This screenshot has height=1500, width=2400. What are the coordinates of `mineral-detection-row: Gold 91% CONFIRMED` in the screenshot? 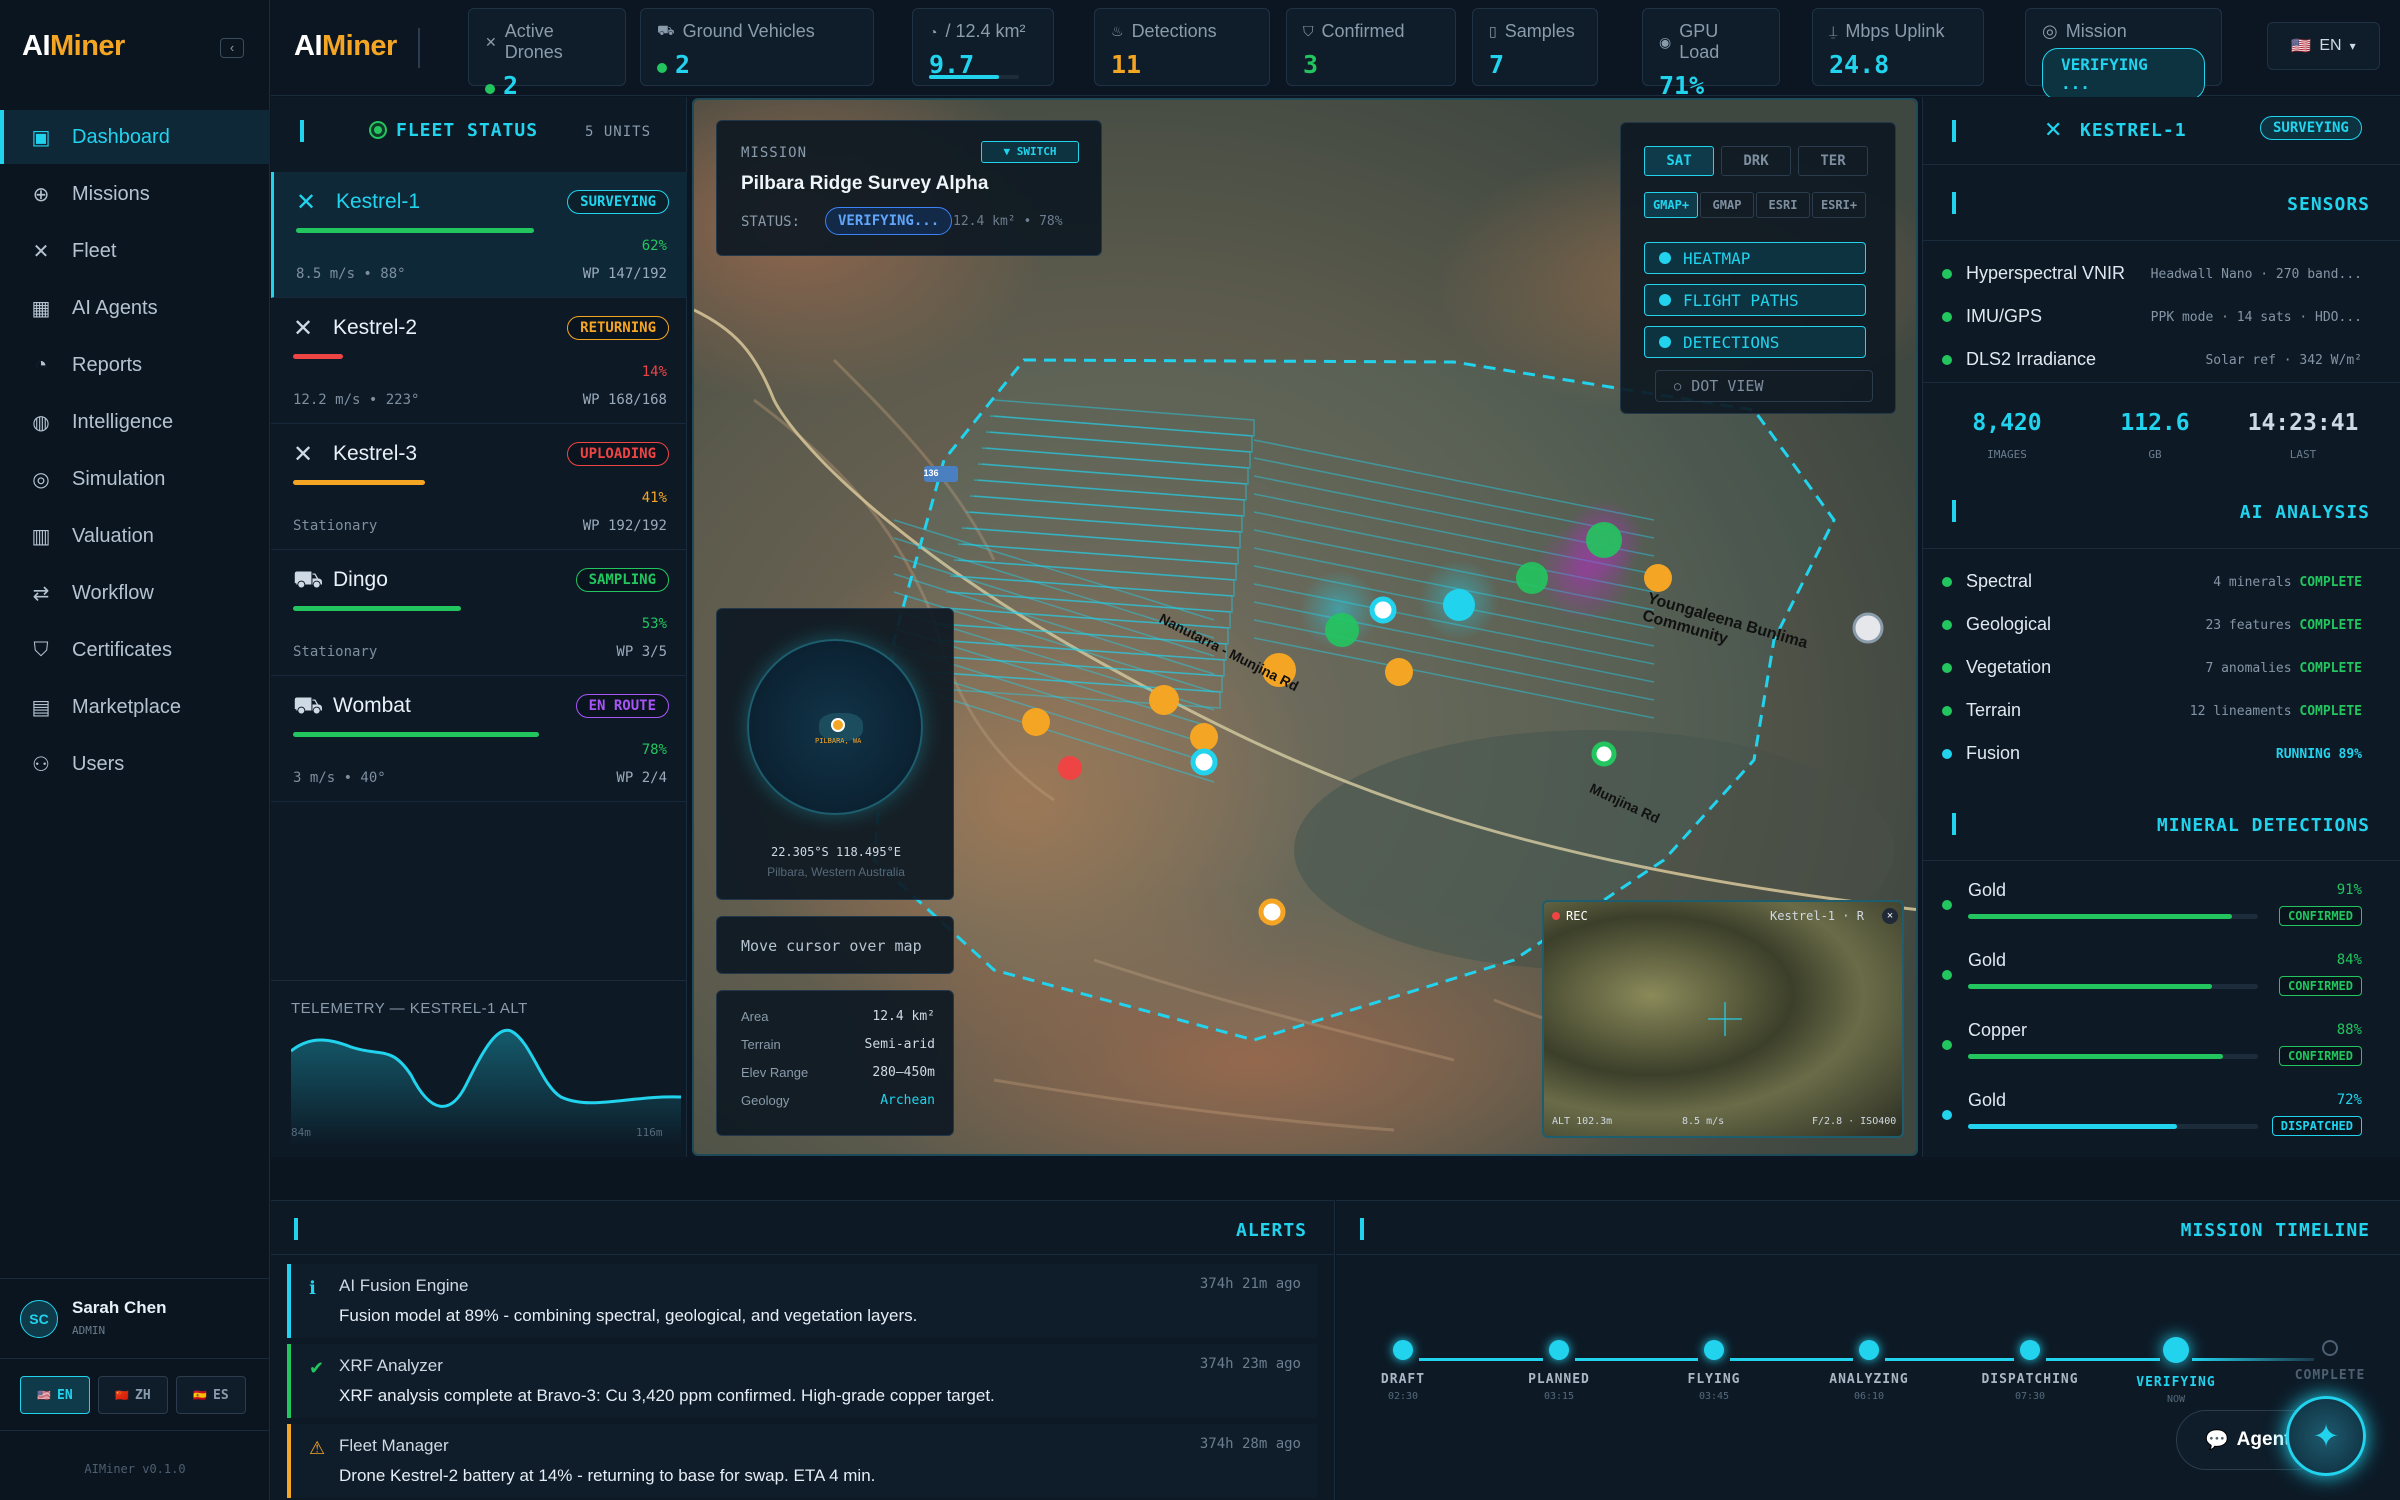 It's located at (2162, 911).